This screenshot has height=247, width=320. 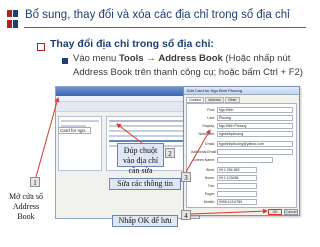 I want to click on callout-click-ok: Nhấp OK để lưu, so click(x=145, y=221).